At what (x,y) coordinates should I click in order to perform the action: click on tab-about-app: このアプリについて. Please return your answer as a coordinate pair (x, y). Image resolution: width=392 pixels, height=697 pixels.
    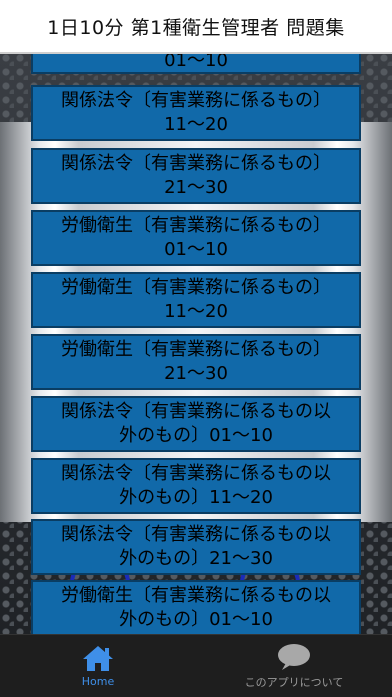
    Looking at the image, I should click on (294, 666).